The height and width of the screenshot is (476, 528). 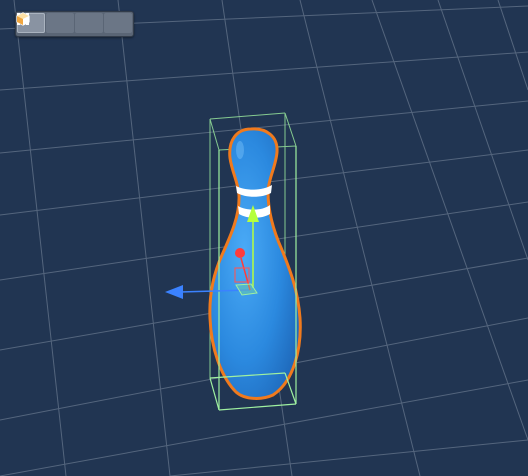 What do you see at coordinates (255, 263) in the screenshot?
I see `bowling-pin` at bounding box center [255, 263].